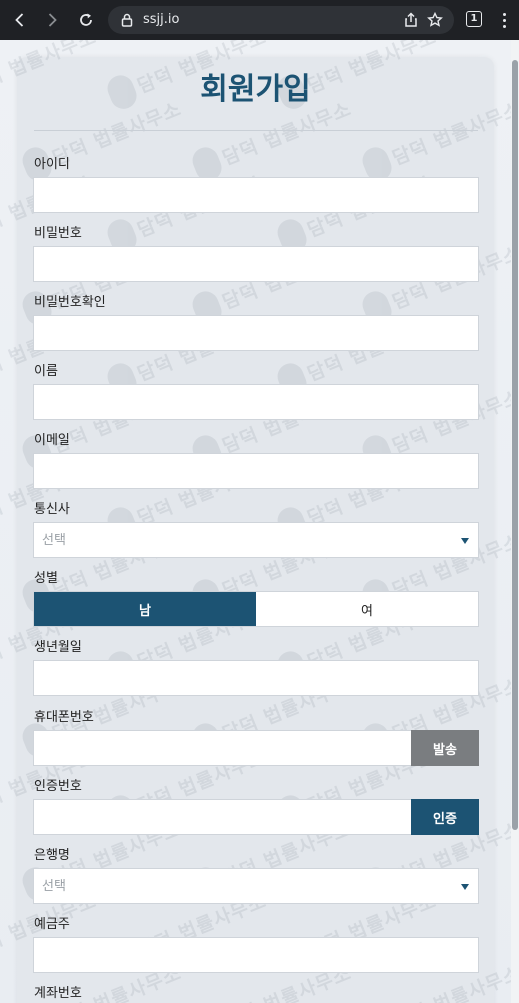  What do you see at coordinates (52, 164) in the screenshot?
I see `user-id-label: 아이디` at bounding box center [52, 164].